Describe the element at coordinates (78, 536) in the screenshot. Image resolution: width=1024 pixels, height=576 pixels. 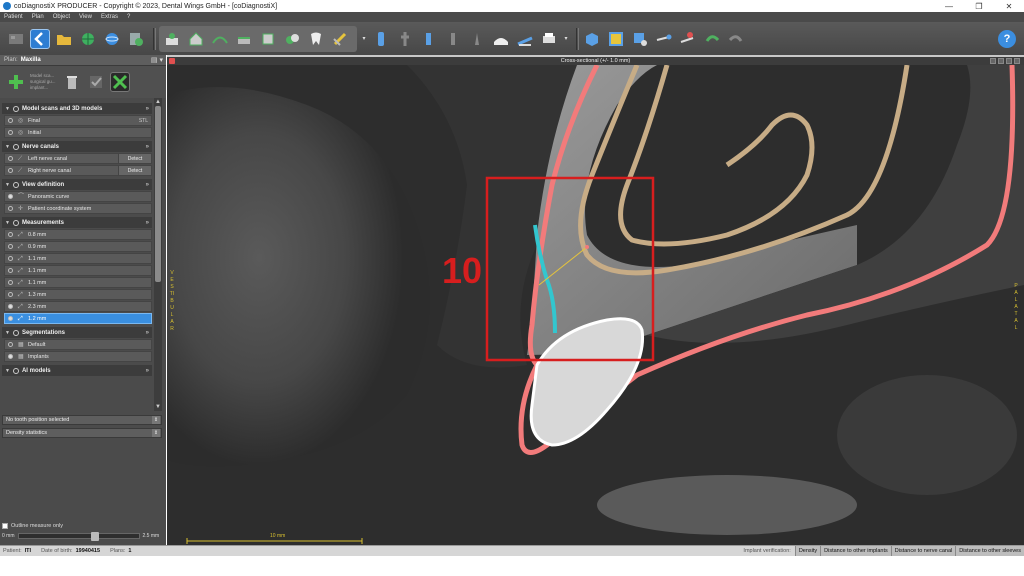
I see `range-track` at that location.